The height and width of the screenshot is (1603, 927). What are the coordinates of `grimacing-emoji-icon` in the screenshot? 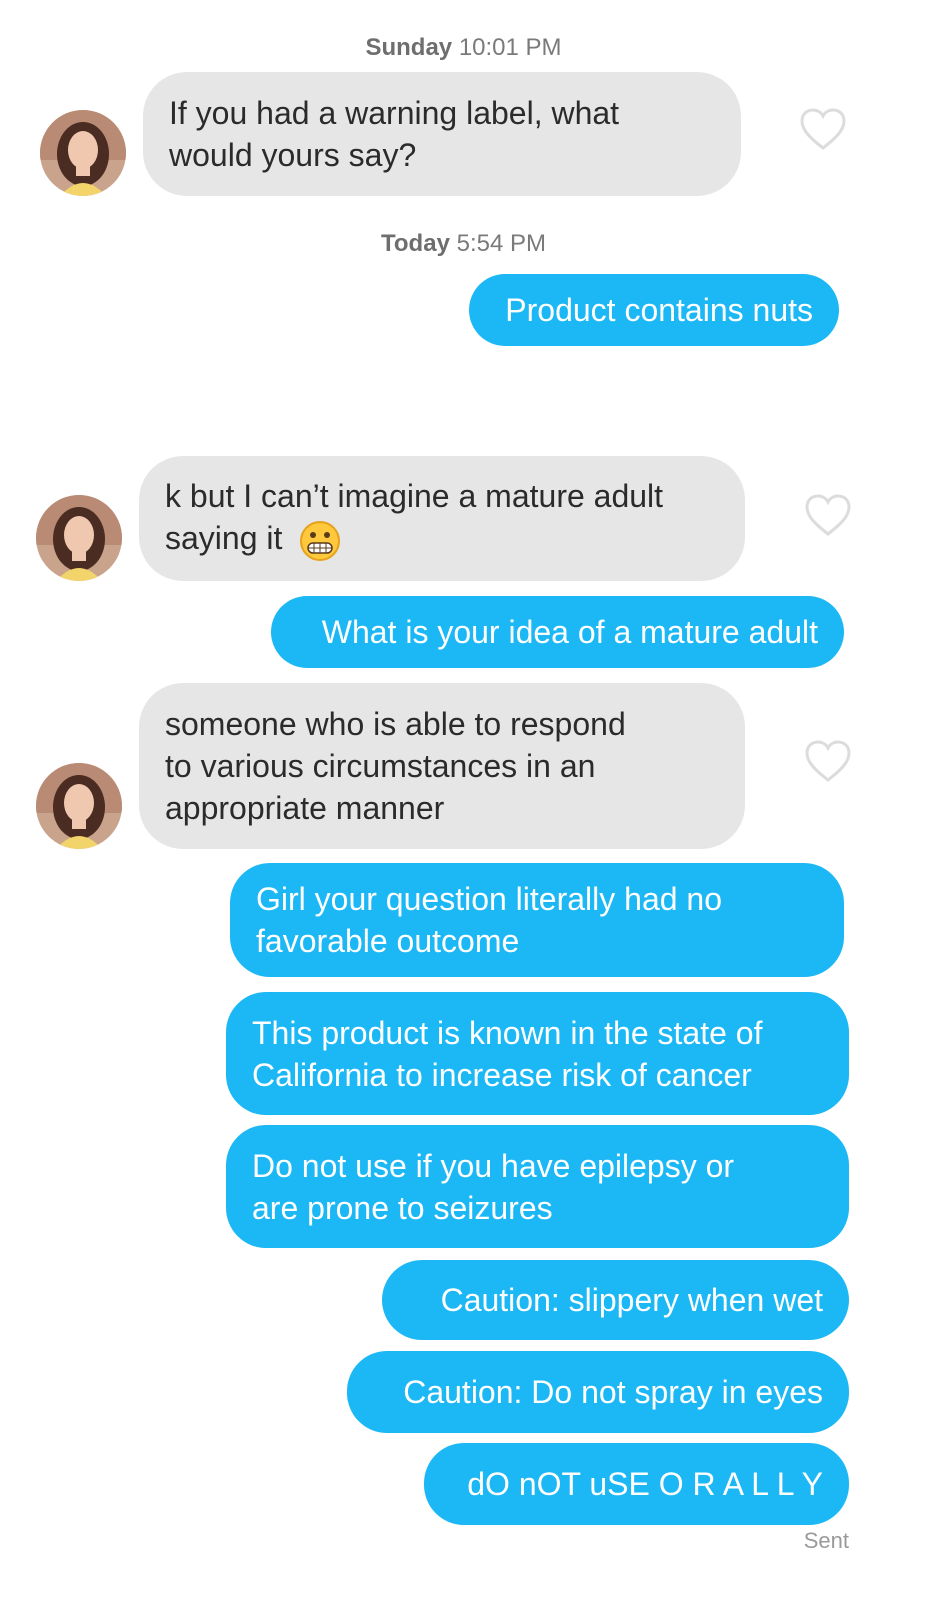 It's located at (320, 540).